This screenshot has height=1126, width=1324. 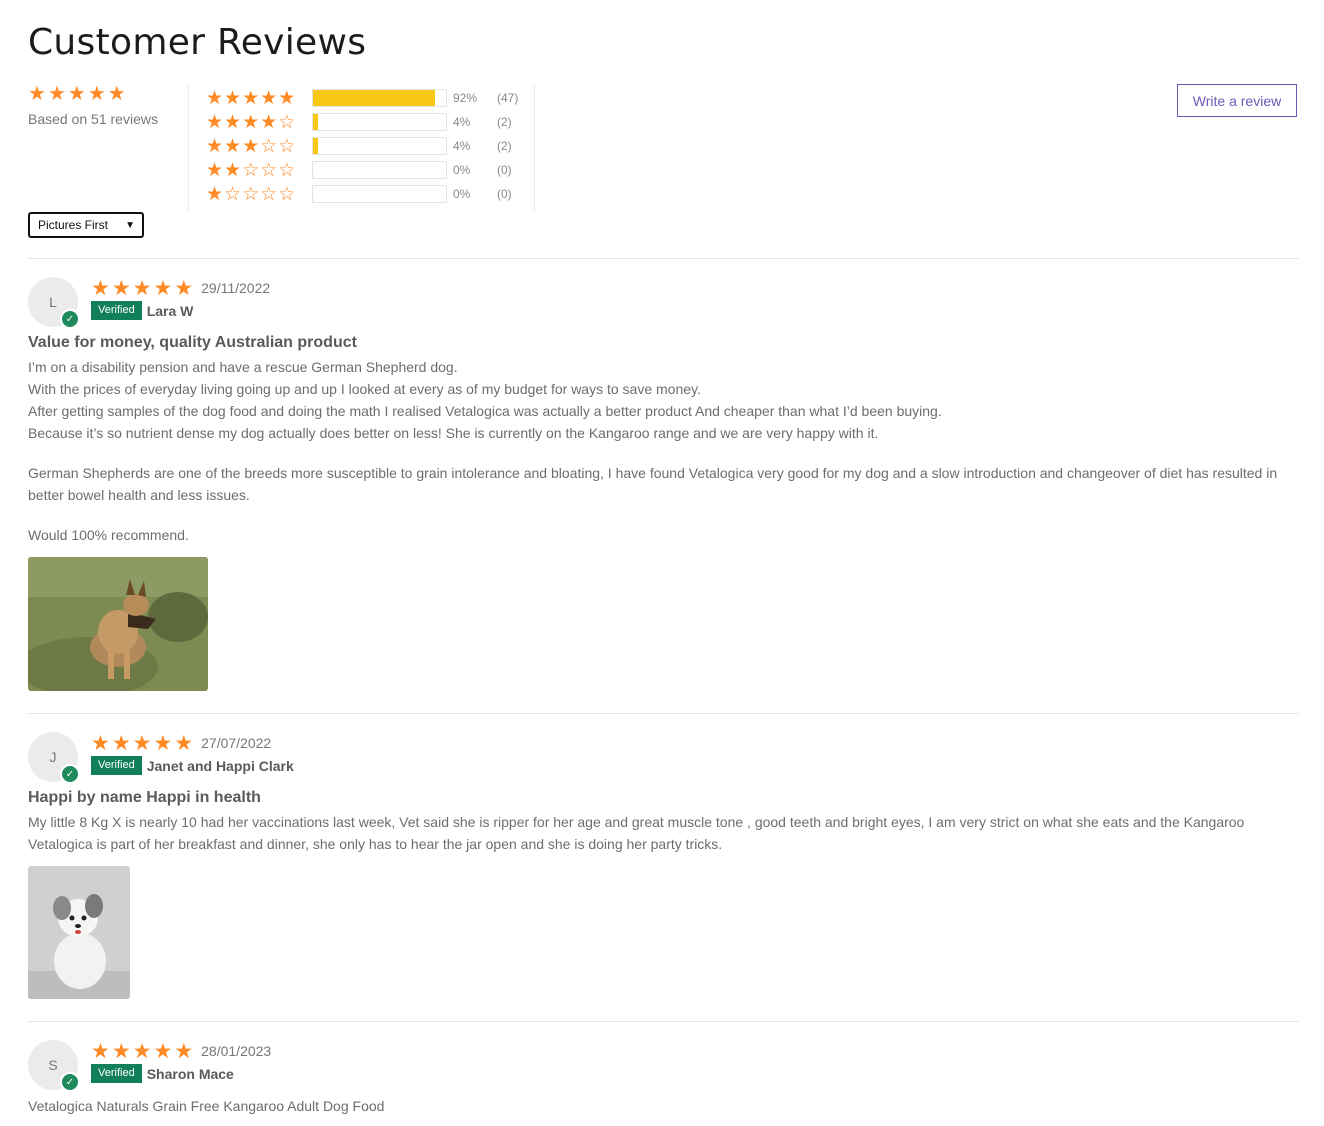 What do you see at coordinates (236, 288) in the screenshot?
I see `review-date: 29/11/2022` at bounding box center [236, 288].